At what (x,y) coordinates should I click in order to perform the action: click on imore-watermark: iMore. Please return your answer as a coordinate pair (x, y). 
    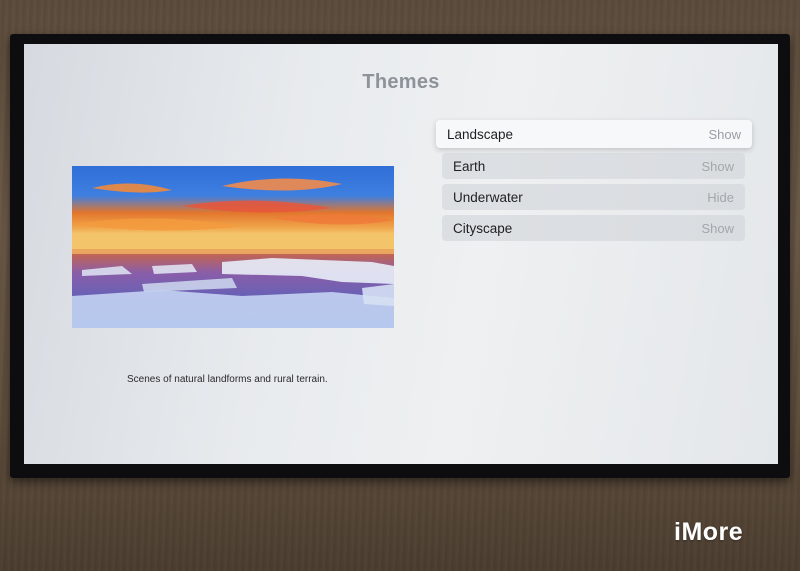
    Looking at the image, I should click on (709, 532).